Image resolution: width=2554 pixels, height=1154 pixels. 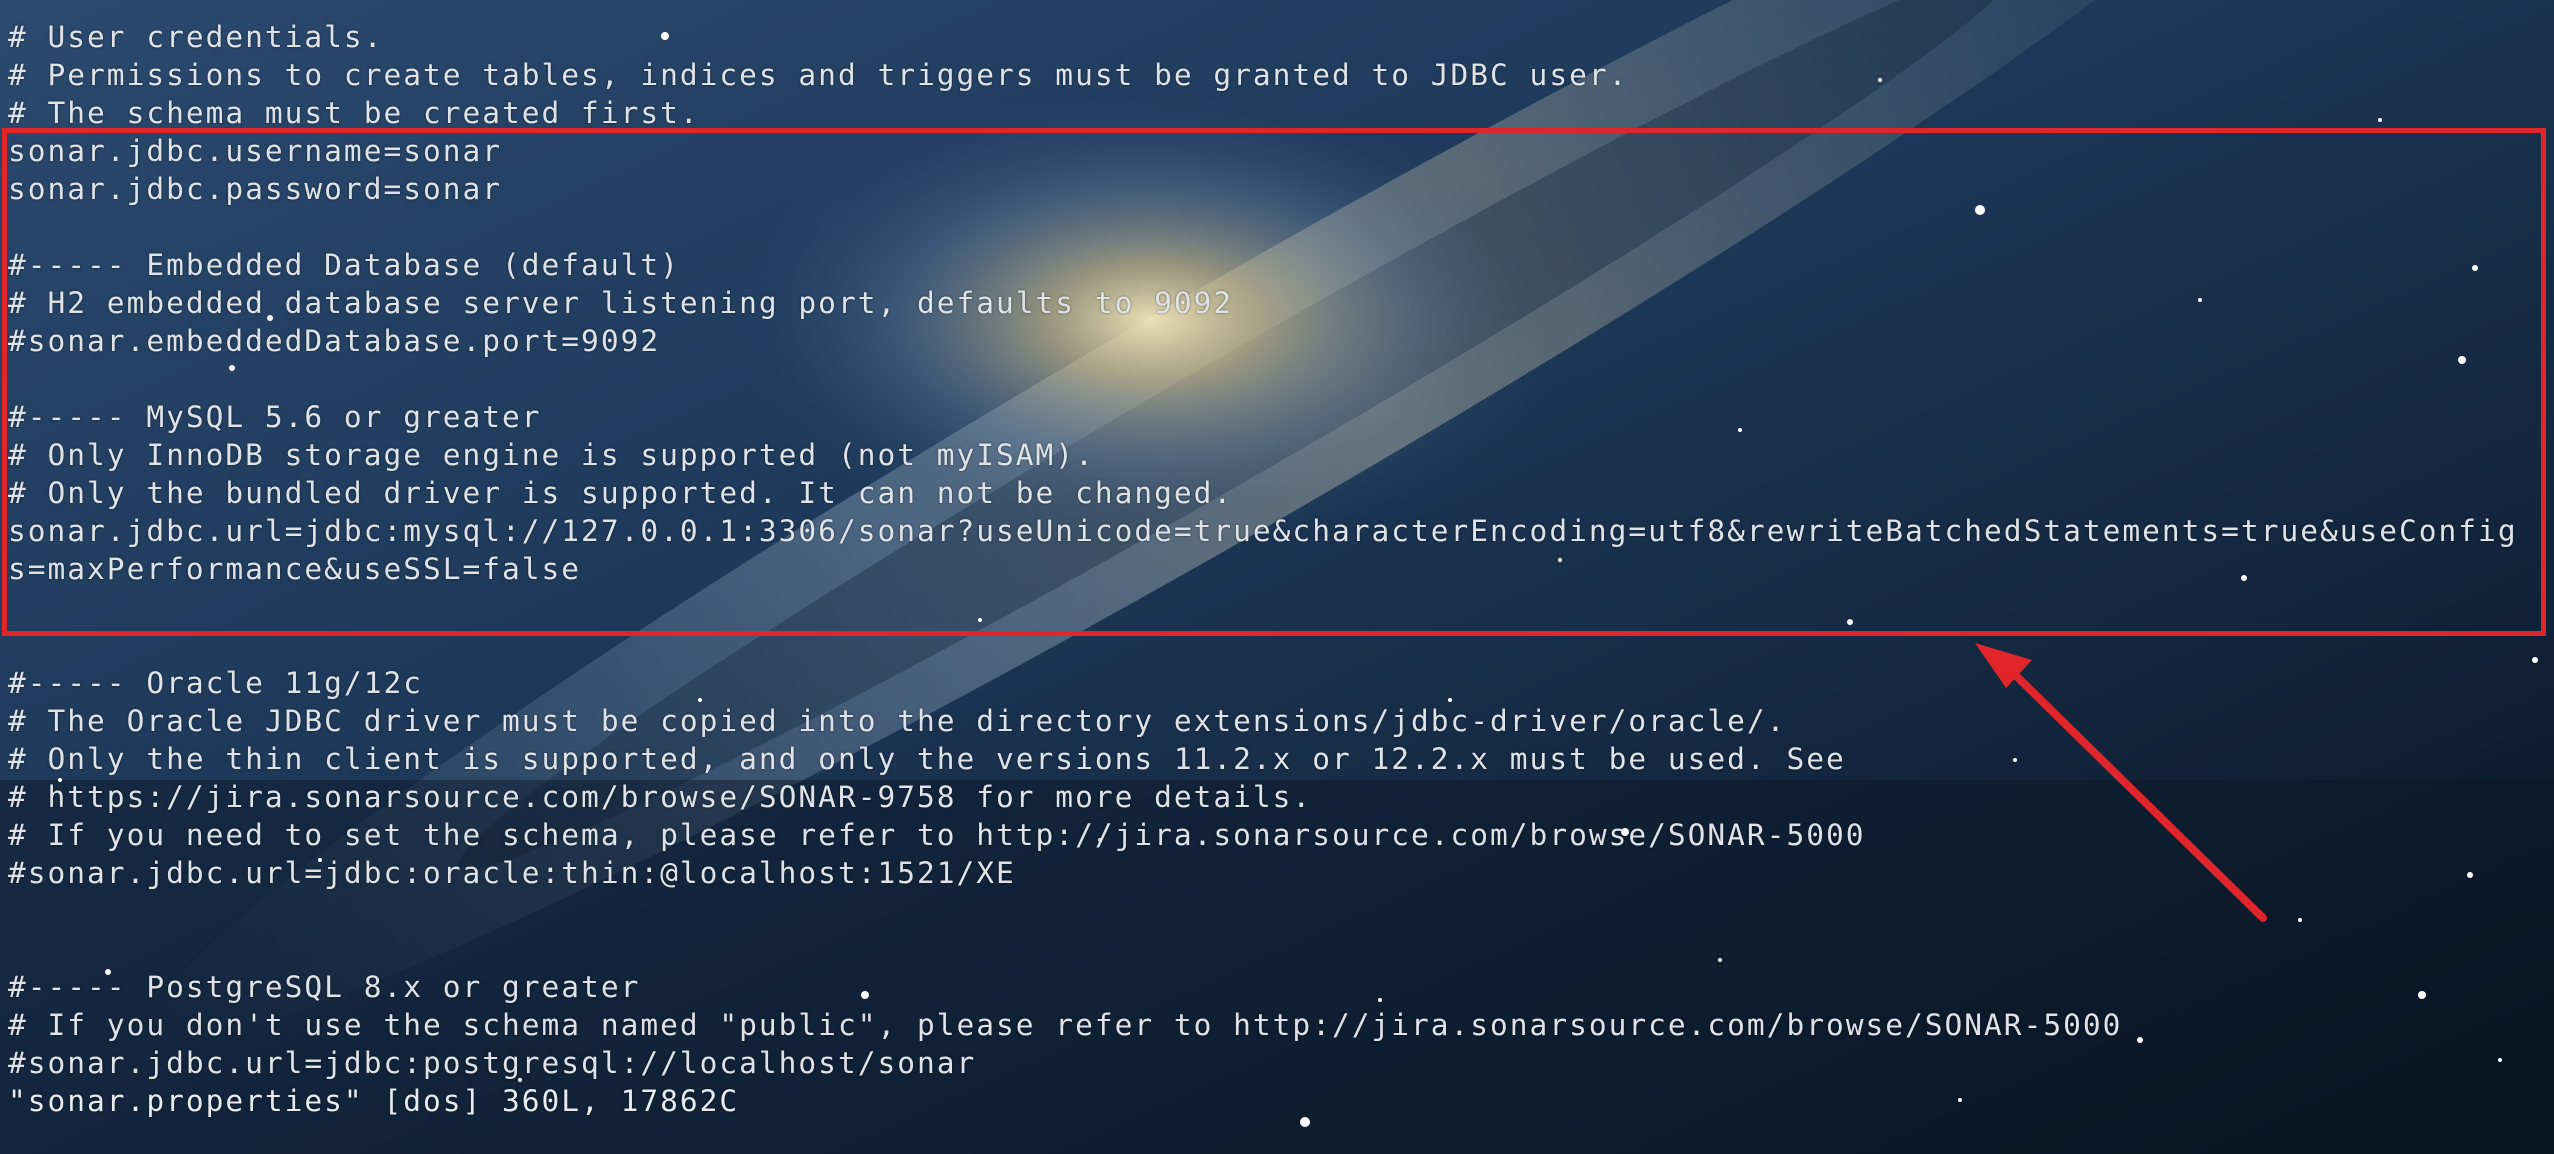 I want to click on file-line: # User credentials., so click(x=196, y=37).